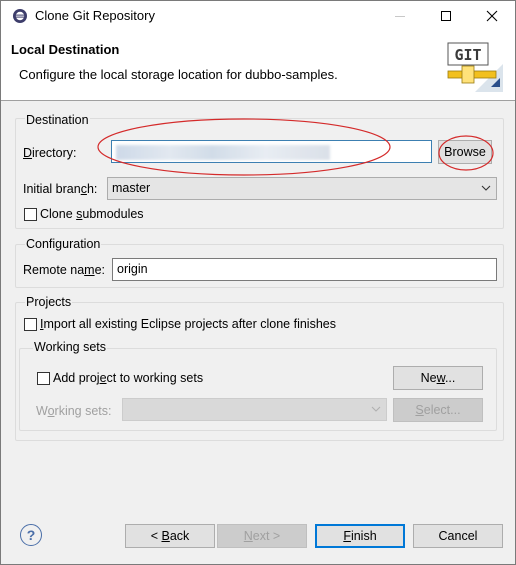  I want to click on next-button: Next >, so click(262, 536).